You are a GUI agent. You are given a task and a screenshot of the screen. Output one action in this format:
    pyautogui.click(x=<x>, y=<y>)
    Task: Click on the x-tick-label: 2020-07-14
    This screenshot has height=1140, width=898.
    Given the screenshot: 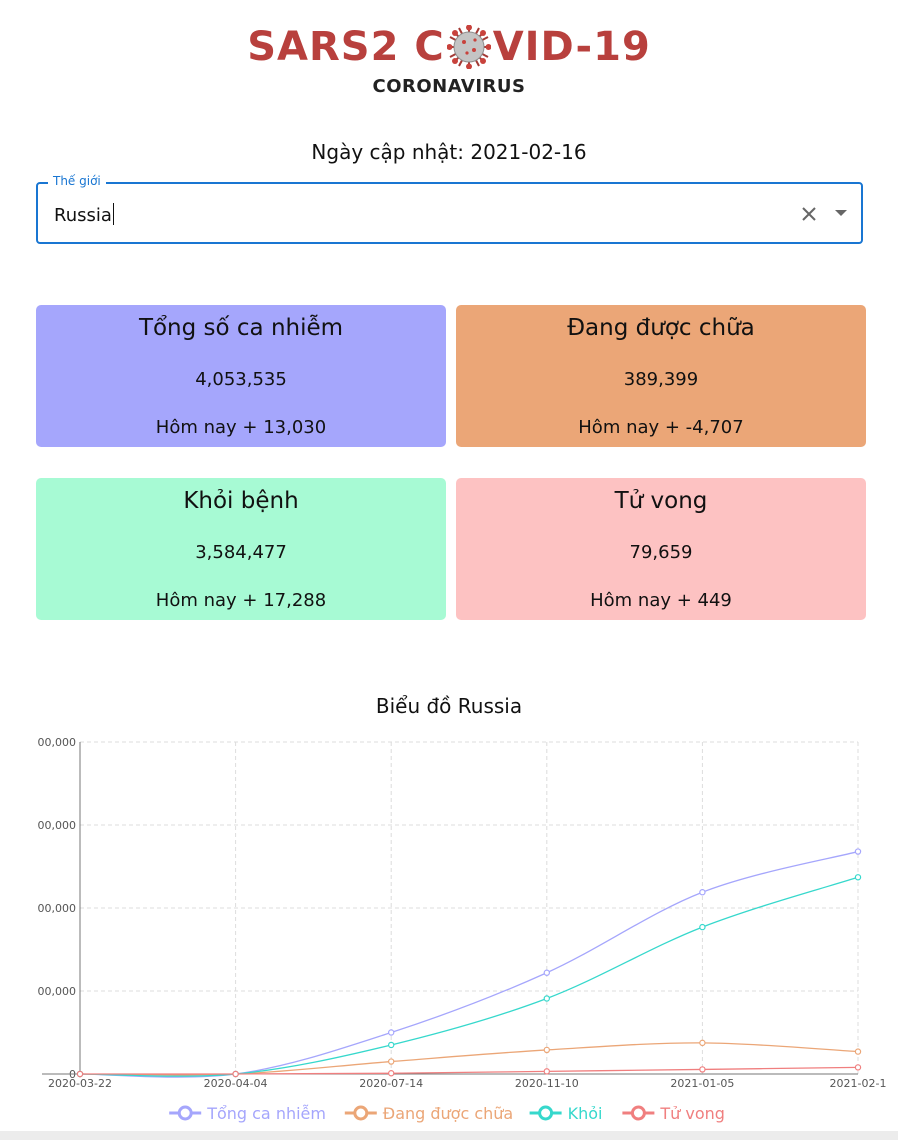 What is the action you would take?
    pyautogui.click(x=391, y=1083)
    